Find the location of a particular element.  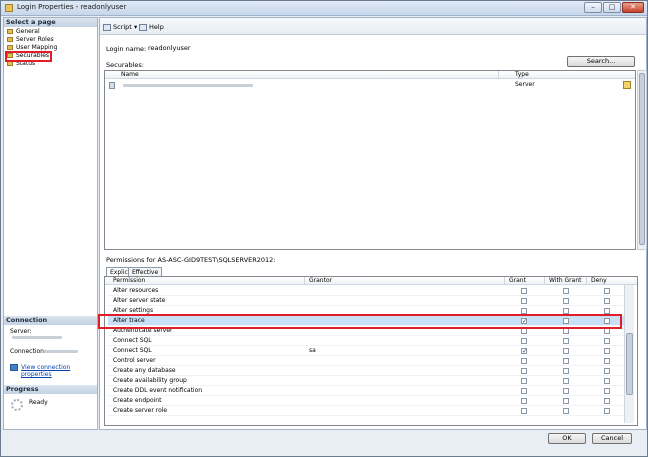

properties-icon is located at coordinates (627, 85).